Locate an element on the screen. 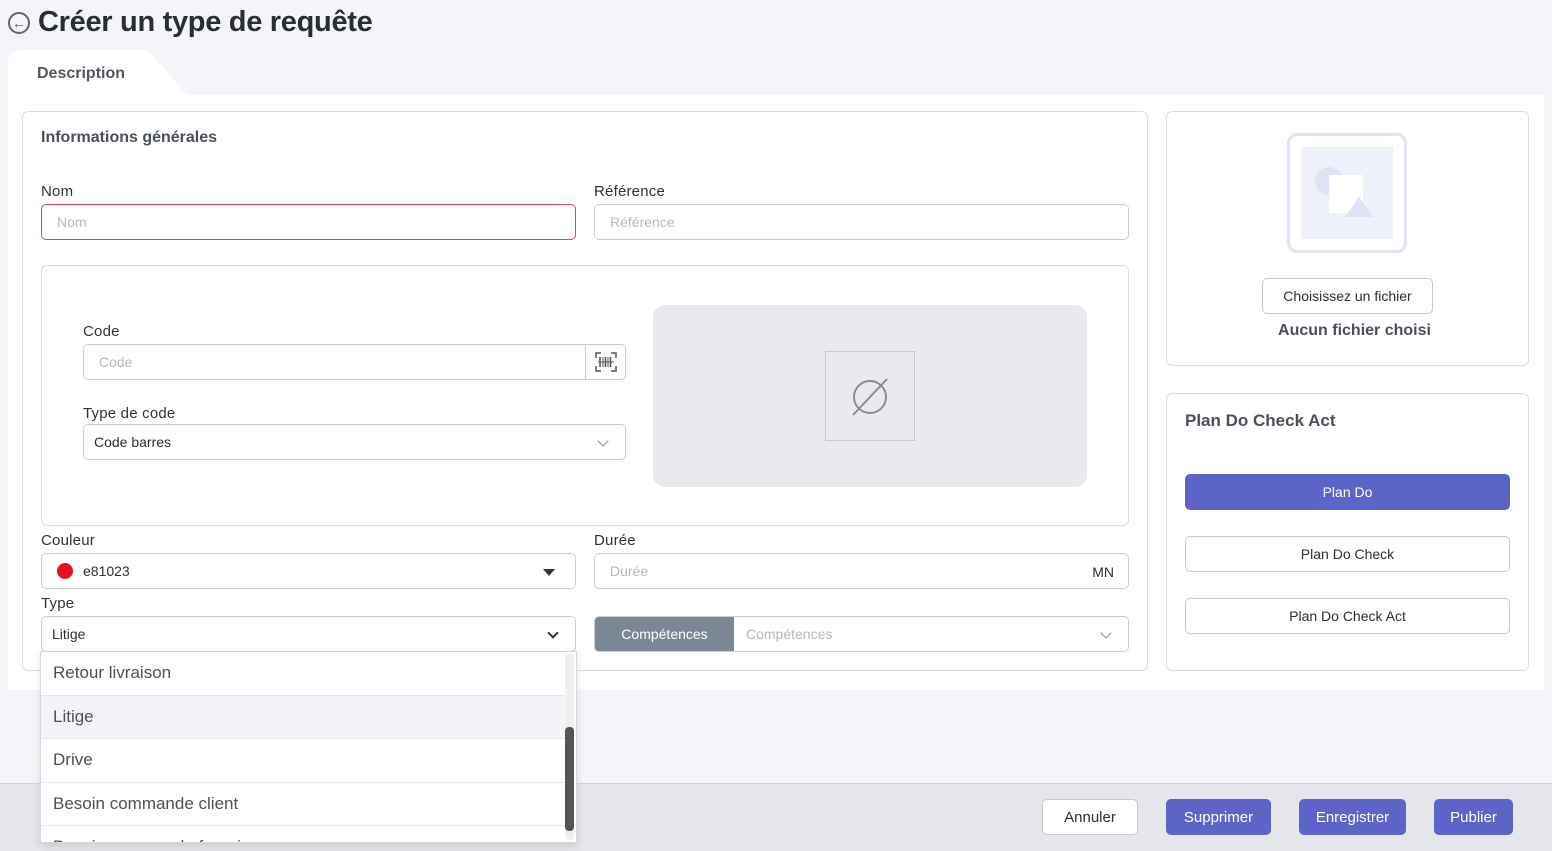  code-input: Code is located at coordinates (354, 362).